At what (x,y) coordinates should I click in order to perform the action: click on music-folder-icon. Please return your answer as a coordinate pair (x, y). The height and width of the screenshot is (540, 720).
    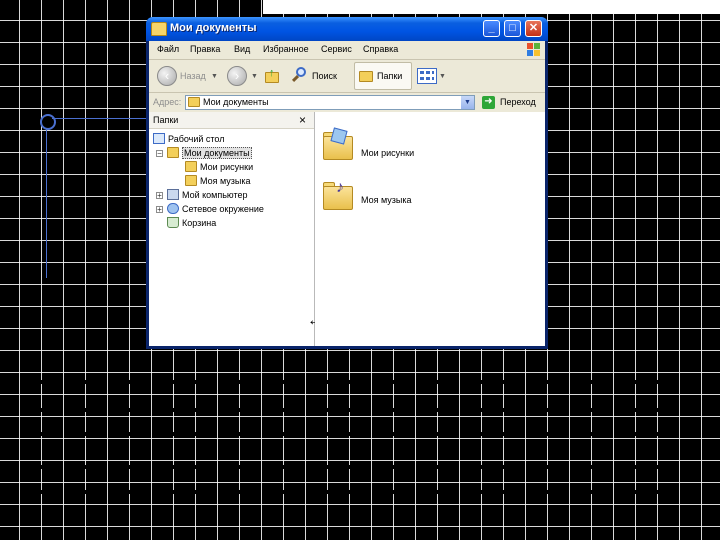
    Looking at the image, I should click on (191, 180).